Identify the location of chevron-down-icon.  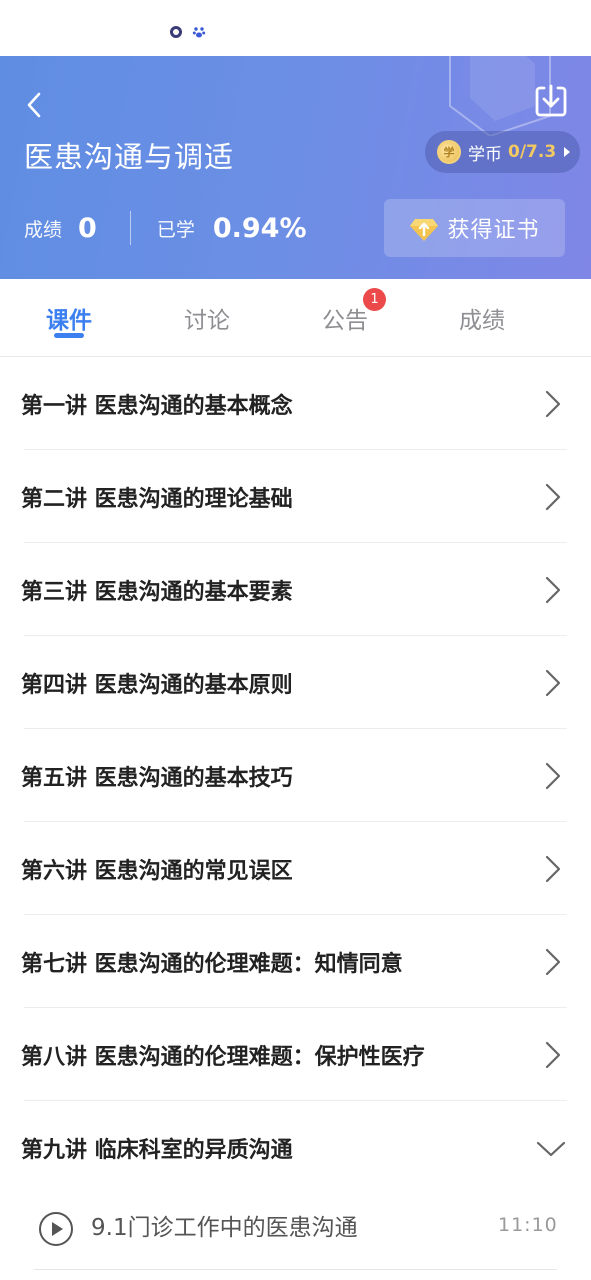
(551, 1149).